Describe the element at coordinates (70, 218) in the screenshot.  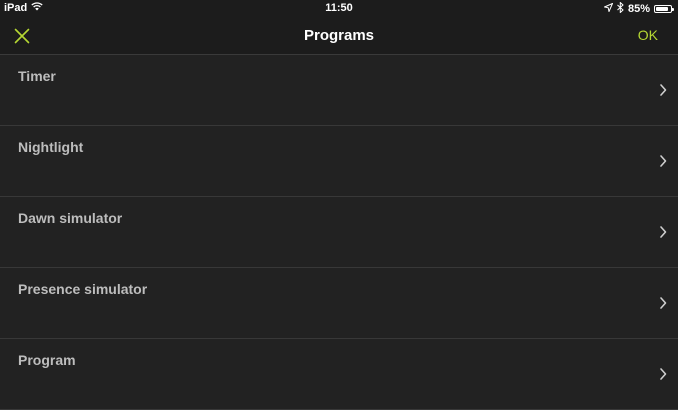
I see `program-label: Dawn simulator` at that location.